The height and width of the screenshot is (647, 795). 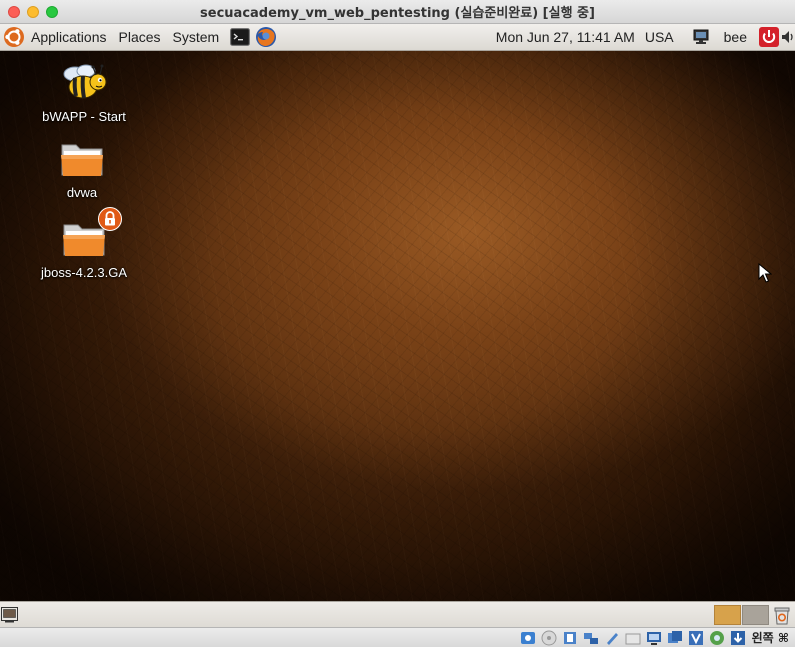 I want to click on video-capture-icon, so click(x=675, y=638).